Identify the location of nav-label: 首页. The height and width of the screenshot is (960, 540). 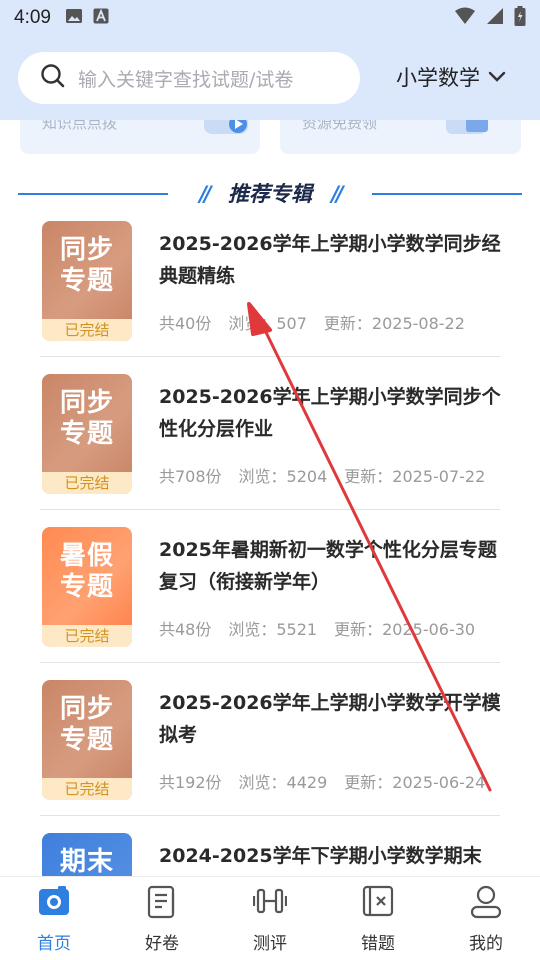
(54, 944).